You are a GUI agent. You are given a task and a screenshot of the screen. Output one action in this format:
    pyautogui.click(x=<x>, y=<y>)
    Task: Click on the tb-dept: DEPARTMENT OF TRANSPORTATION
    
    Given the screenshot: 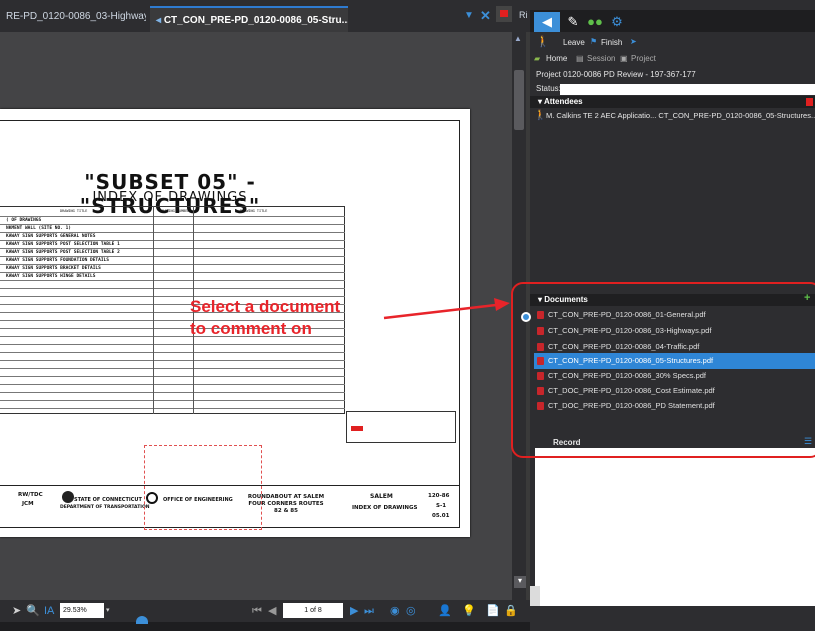 What is the action you would take?
    pyautogui.click(x=105, y=507)
    